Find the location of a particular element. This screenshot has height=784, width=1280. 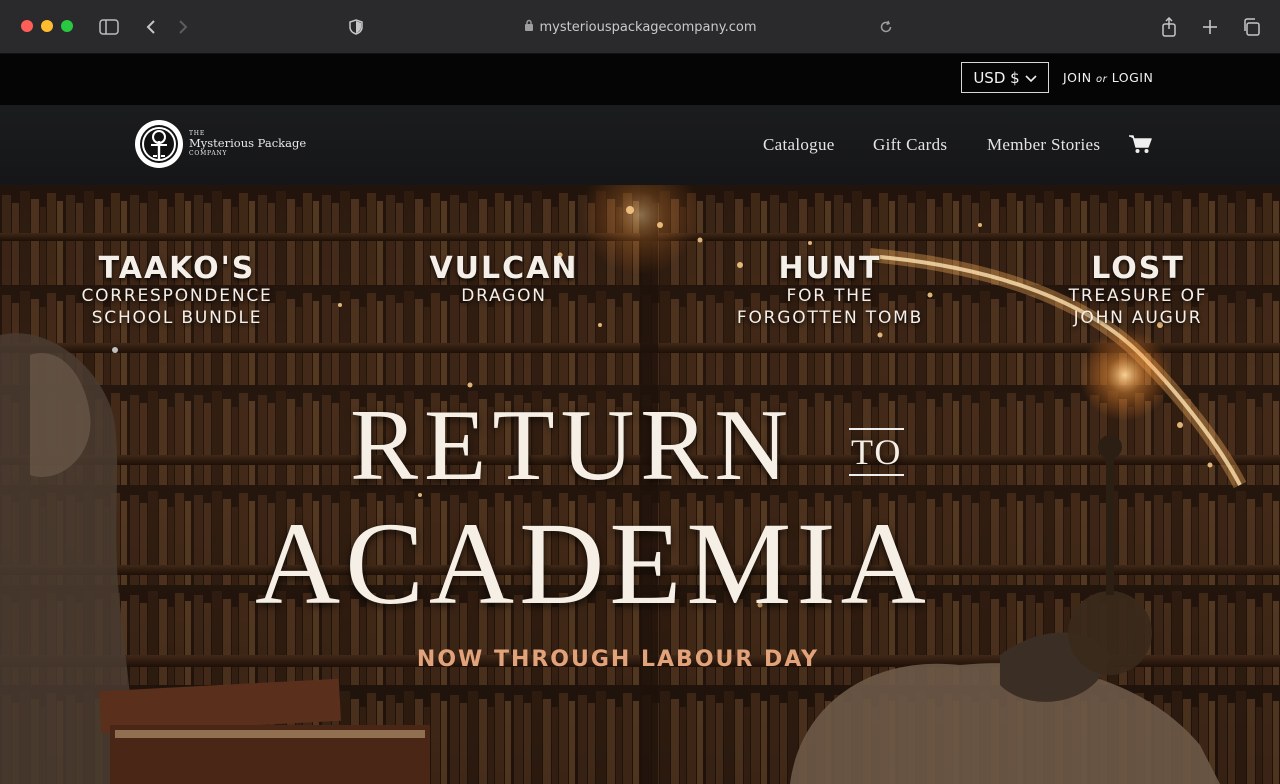

logo-wordmark: THE Mysterious Package COMPANY is located at coordinates (247, 144).